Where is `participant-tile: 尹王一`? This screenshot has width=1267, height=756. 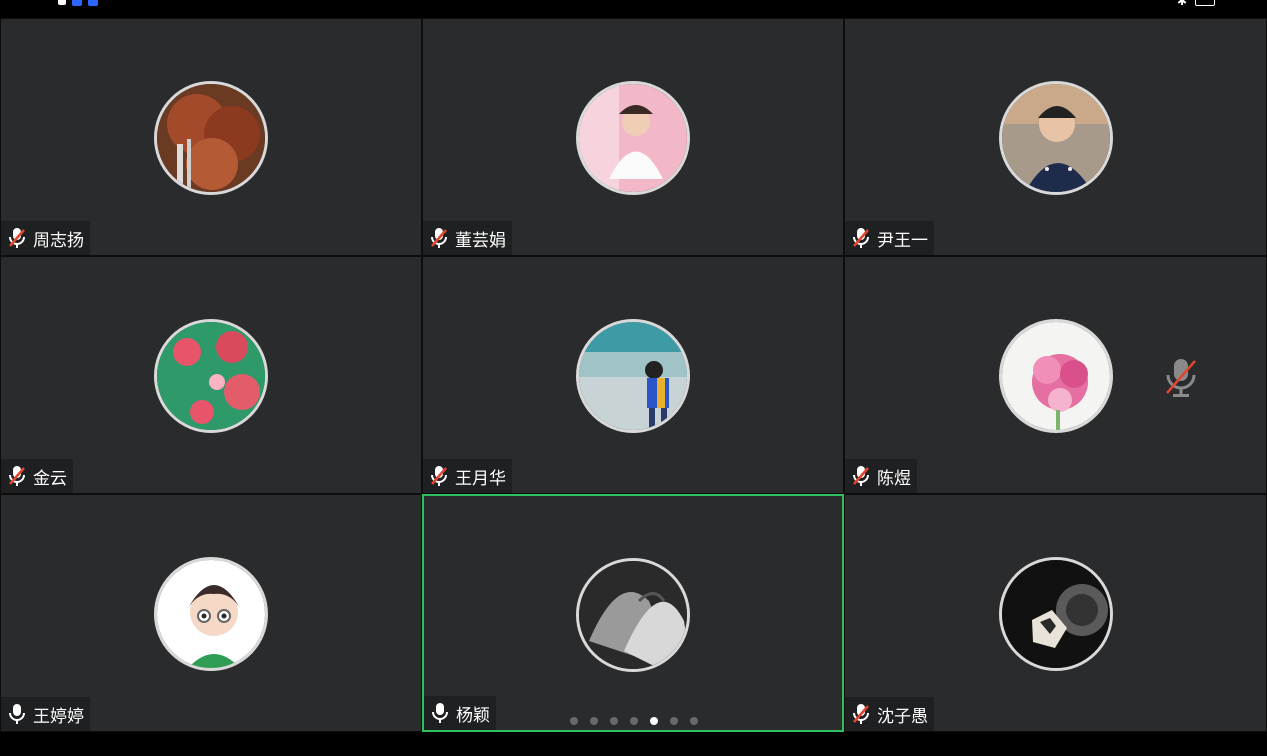
participant-tile: 尹王一 is located at coordinates (1055, 137).